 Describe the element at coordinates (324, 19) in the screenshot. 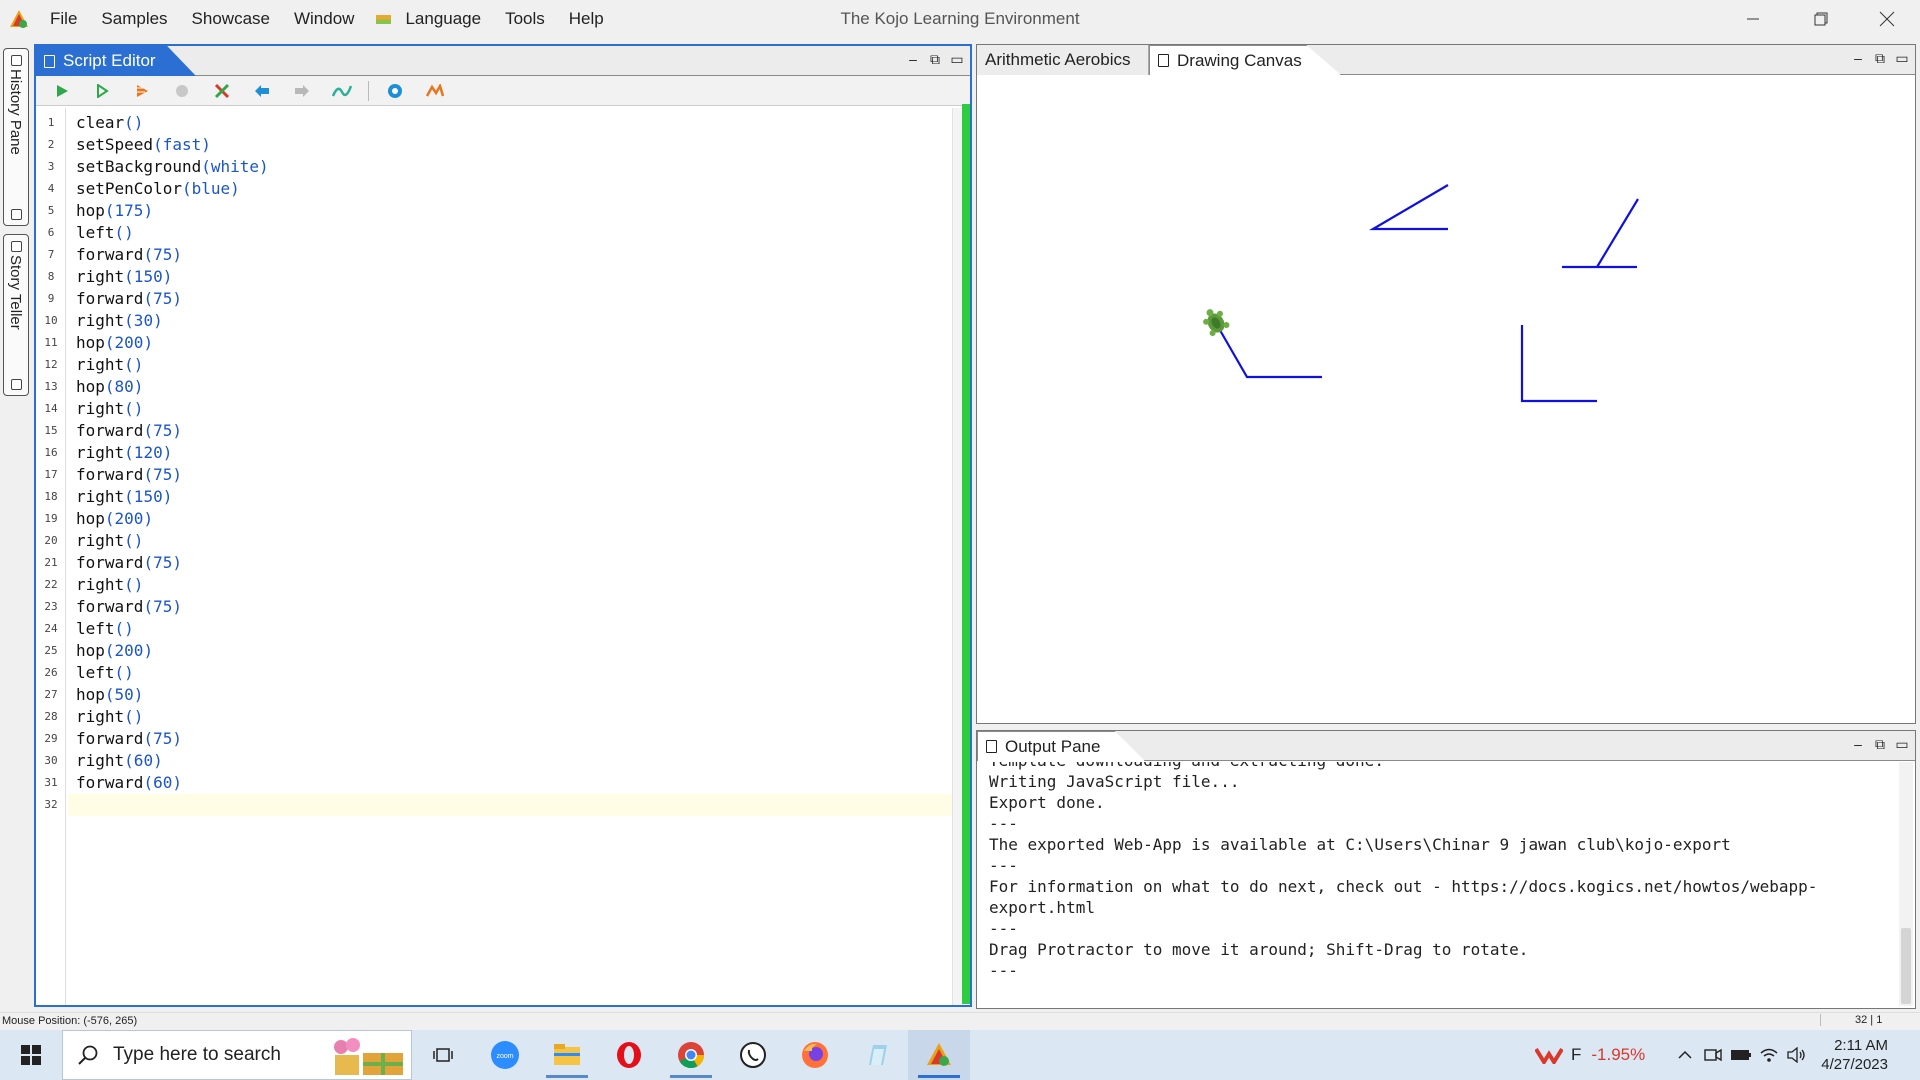

I see `menu-window: Window` at that location.